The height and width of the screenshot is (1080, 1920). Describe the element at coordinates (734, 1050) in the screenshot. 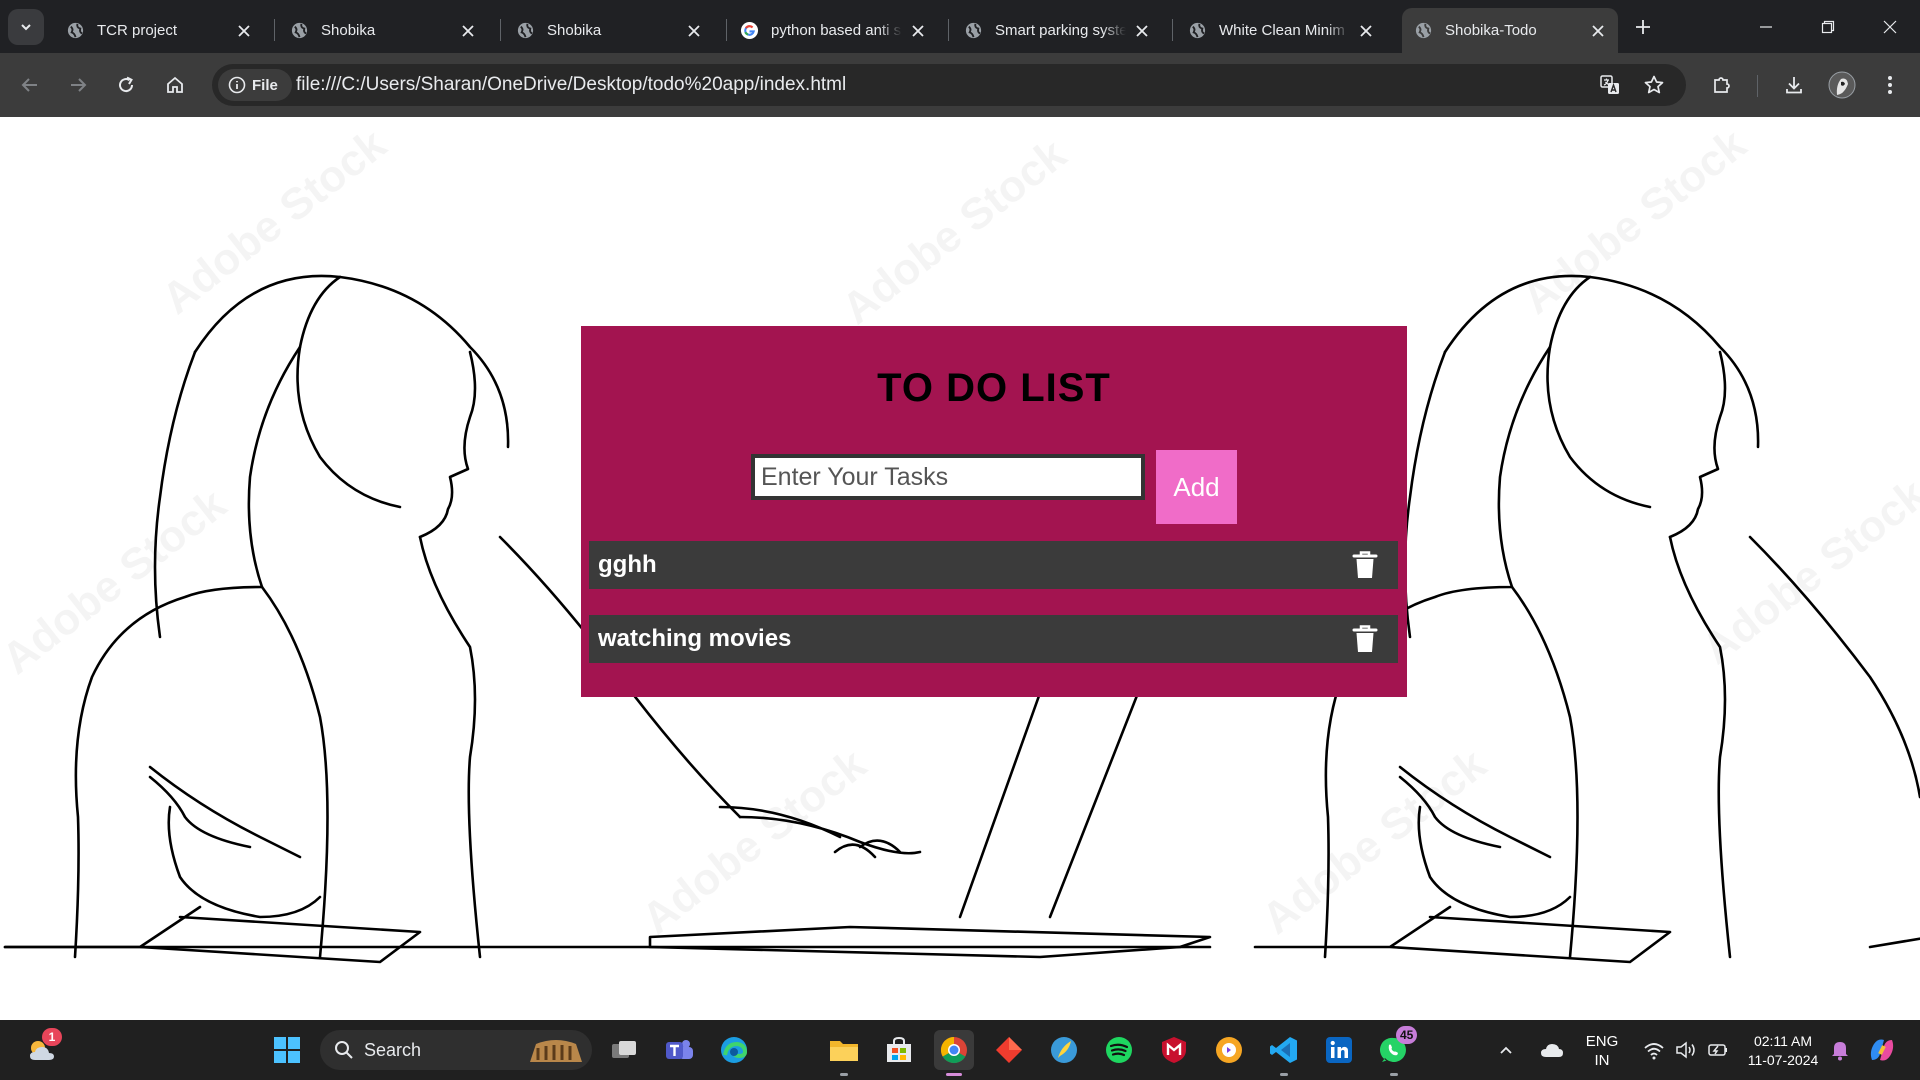

I see `edge-app` at that location.